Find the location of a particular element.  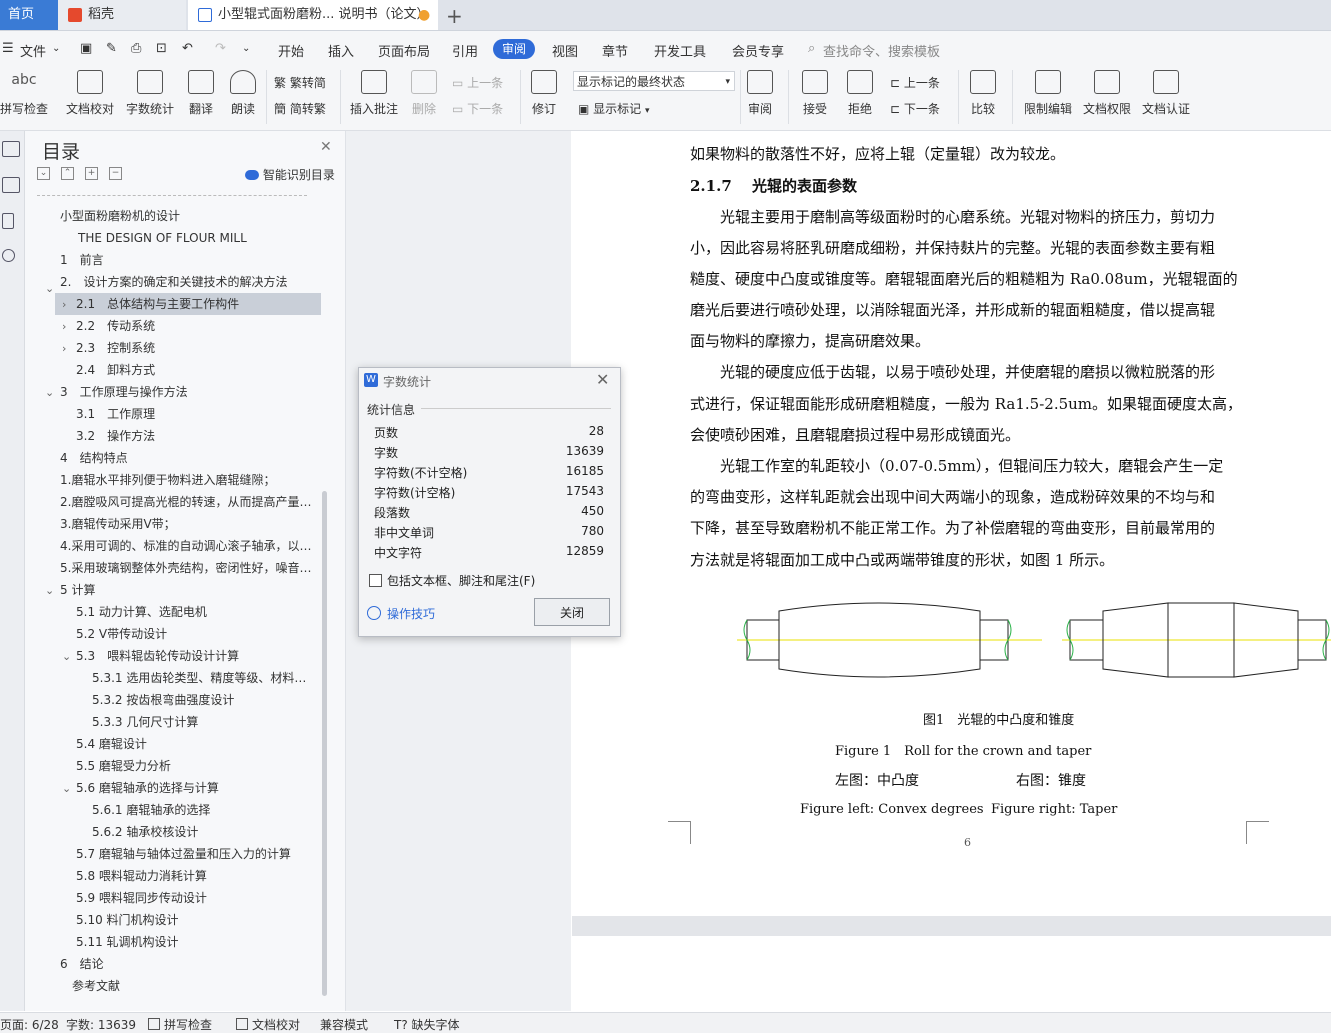

prev-comment-button: ▭ 上一条 is located at coordinates (477, 82).